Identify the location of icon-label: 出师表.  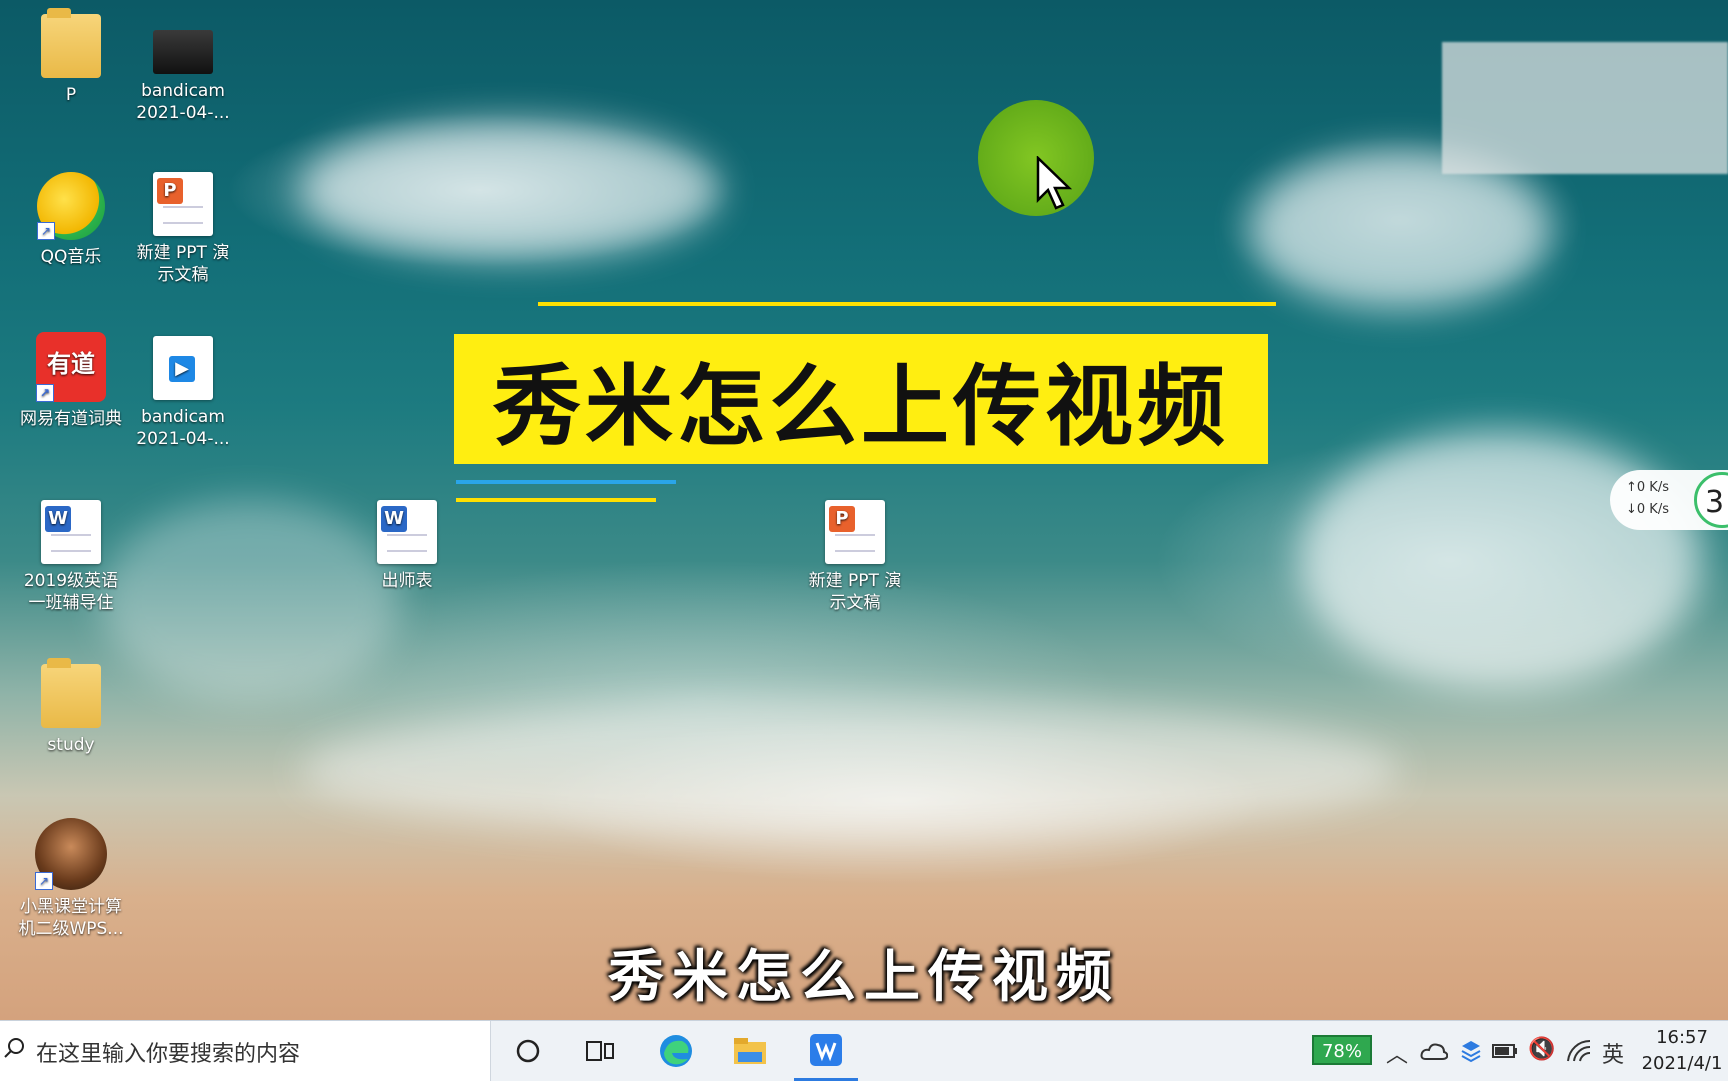
(407, 581).